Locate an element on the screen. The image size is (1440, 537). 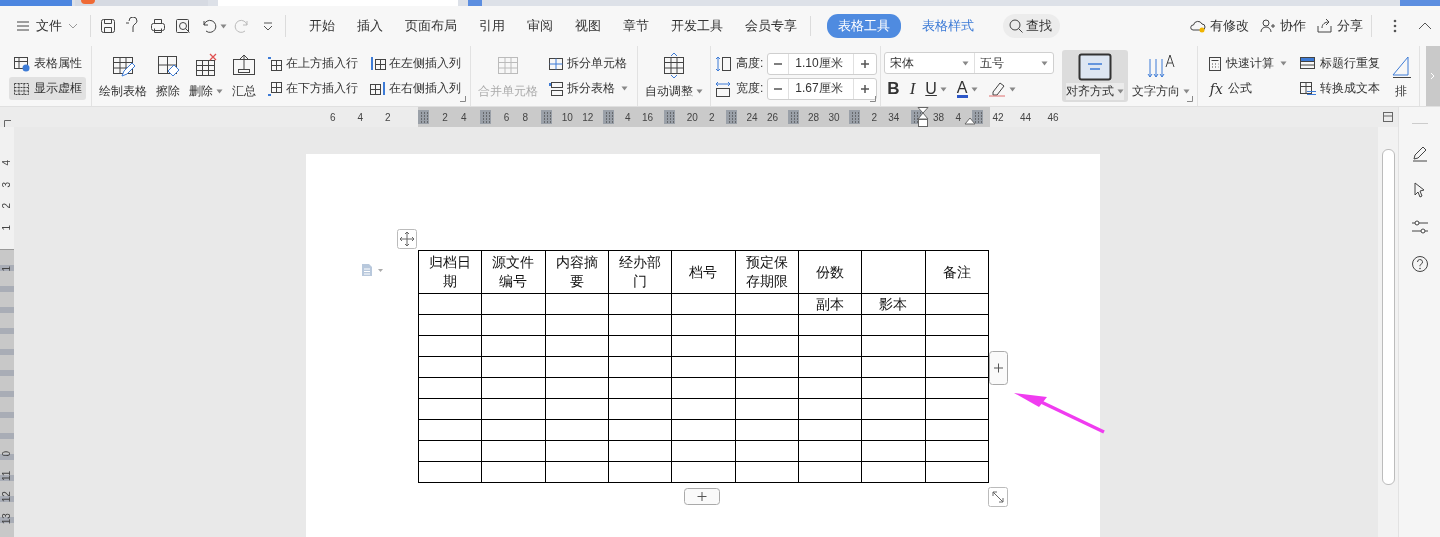
toolbar-button: 汇总 is located at coordinates (244, 76).